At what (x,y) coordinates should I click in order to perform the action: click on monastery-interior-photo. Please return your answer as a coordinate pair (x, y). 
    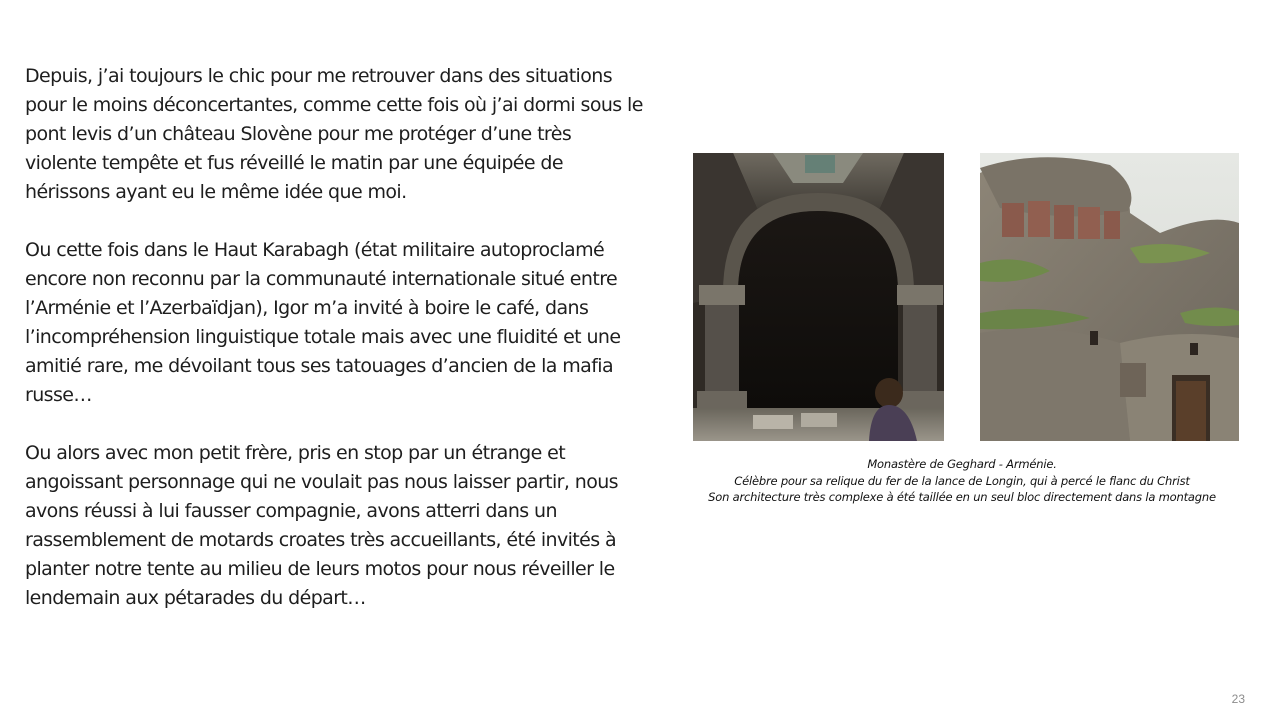
    Looking at the image, I should click on (818, 297).